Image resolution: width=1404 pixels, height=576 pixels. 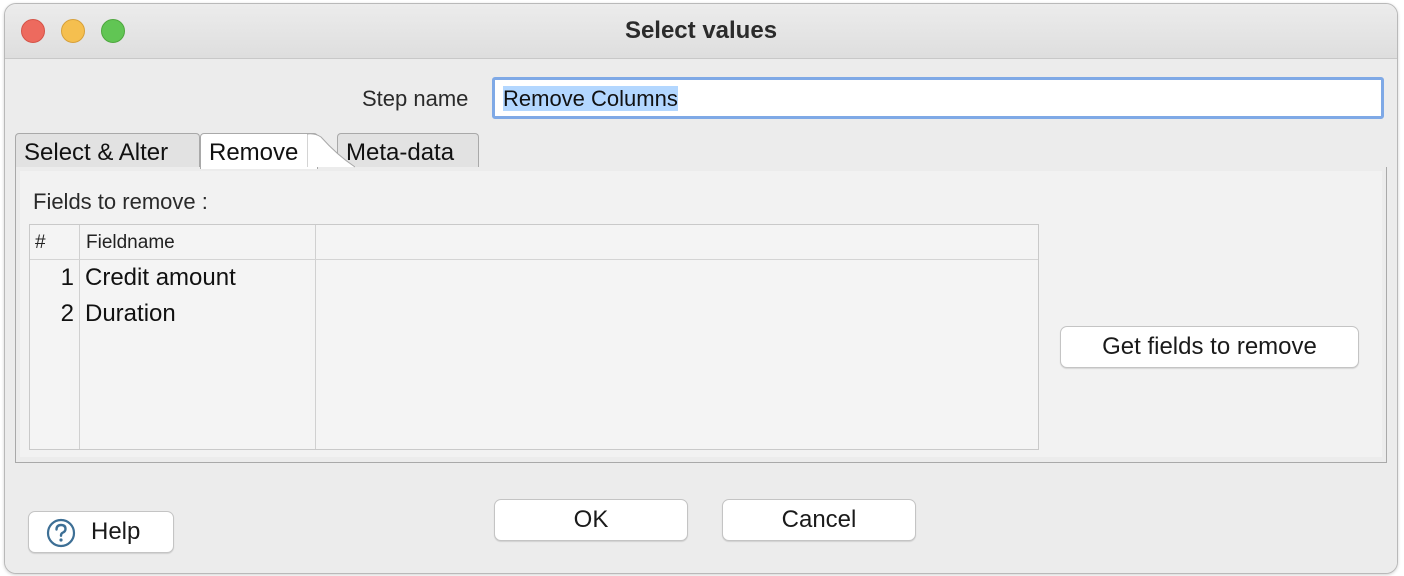 I want to click on fieldname-cell: Duration, so click(x=130, y=314).